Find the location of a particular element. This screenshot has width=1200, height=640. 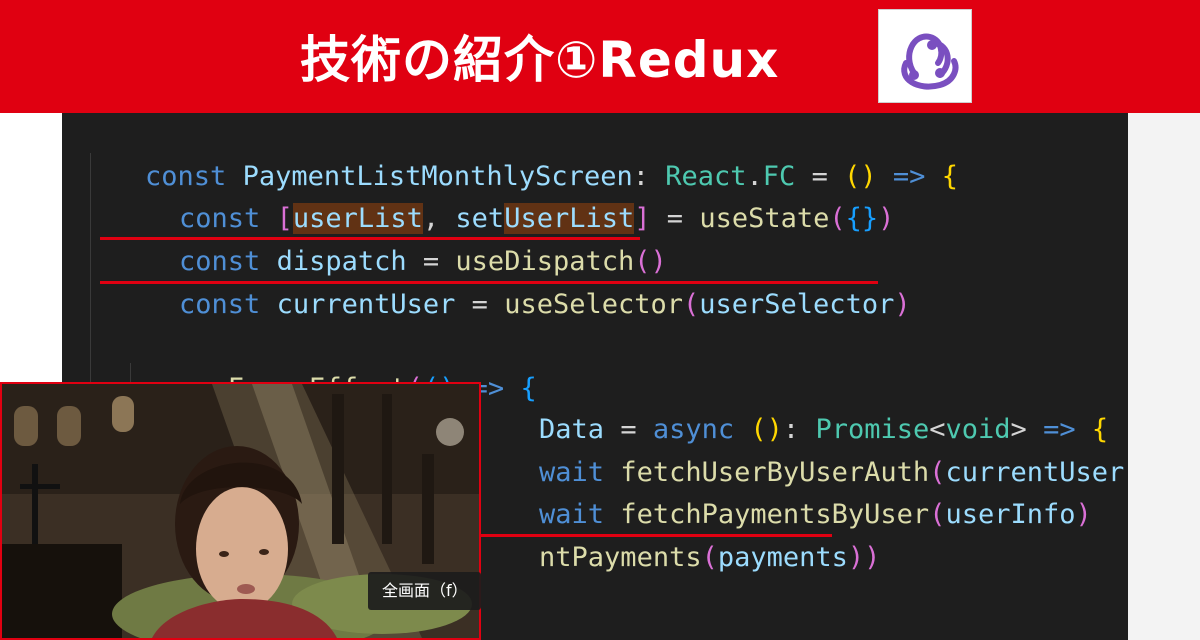

code-token: userSelector is located at coordinates (797, 304).